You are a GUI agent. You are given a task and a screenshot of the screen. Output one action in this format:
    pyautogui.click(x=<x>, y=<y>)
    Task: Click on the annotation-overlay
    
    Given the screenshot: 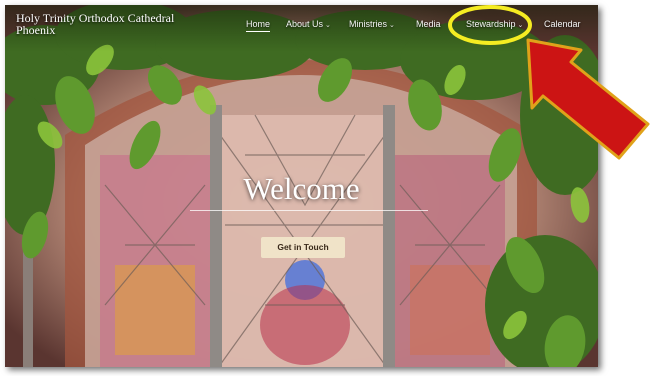 What is the action you would take?
    pyautogui.click(x=549, y=82)
    